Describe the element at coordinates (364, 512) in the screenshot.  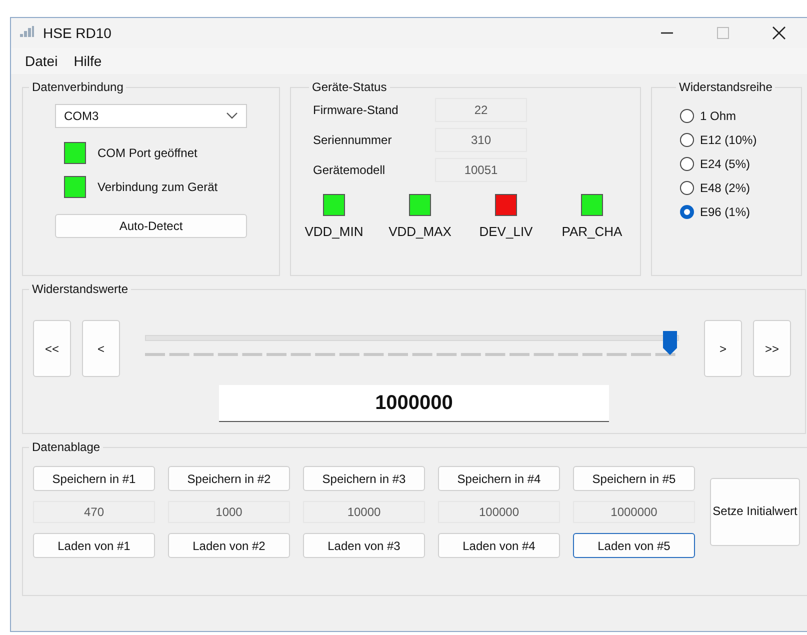
I see `readonly-field: 10000` at that location.